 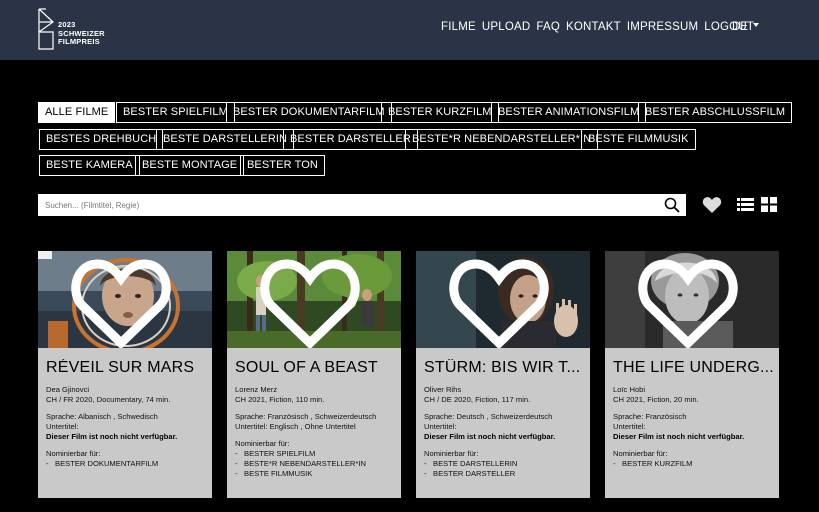 I want to click on logo-mark-icon, so click(x=46, y=29).